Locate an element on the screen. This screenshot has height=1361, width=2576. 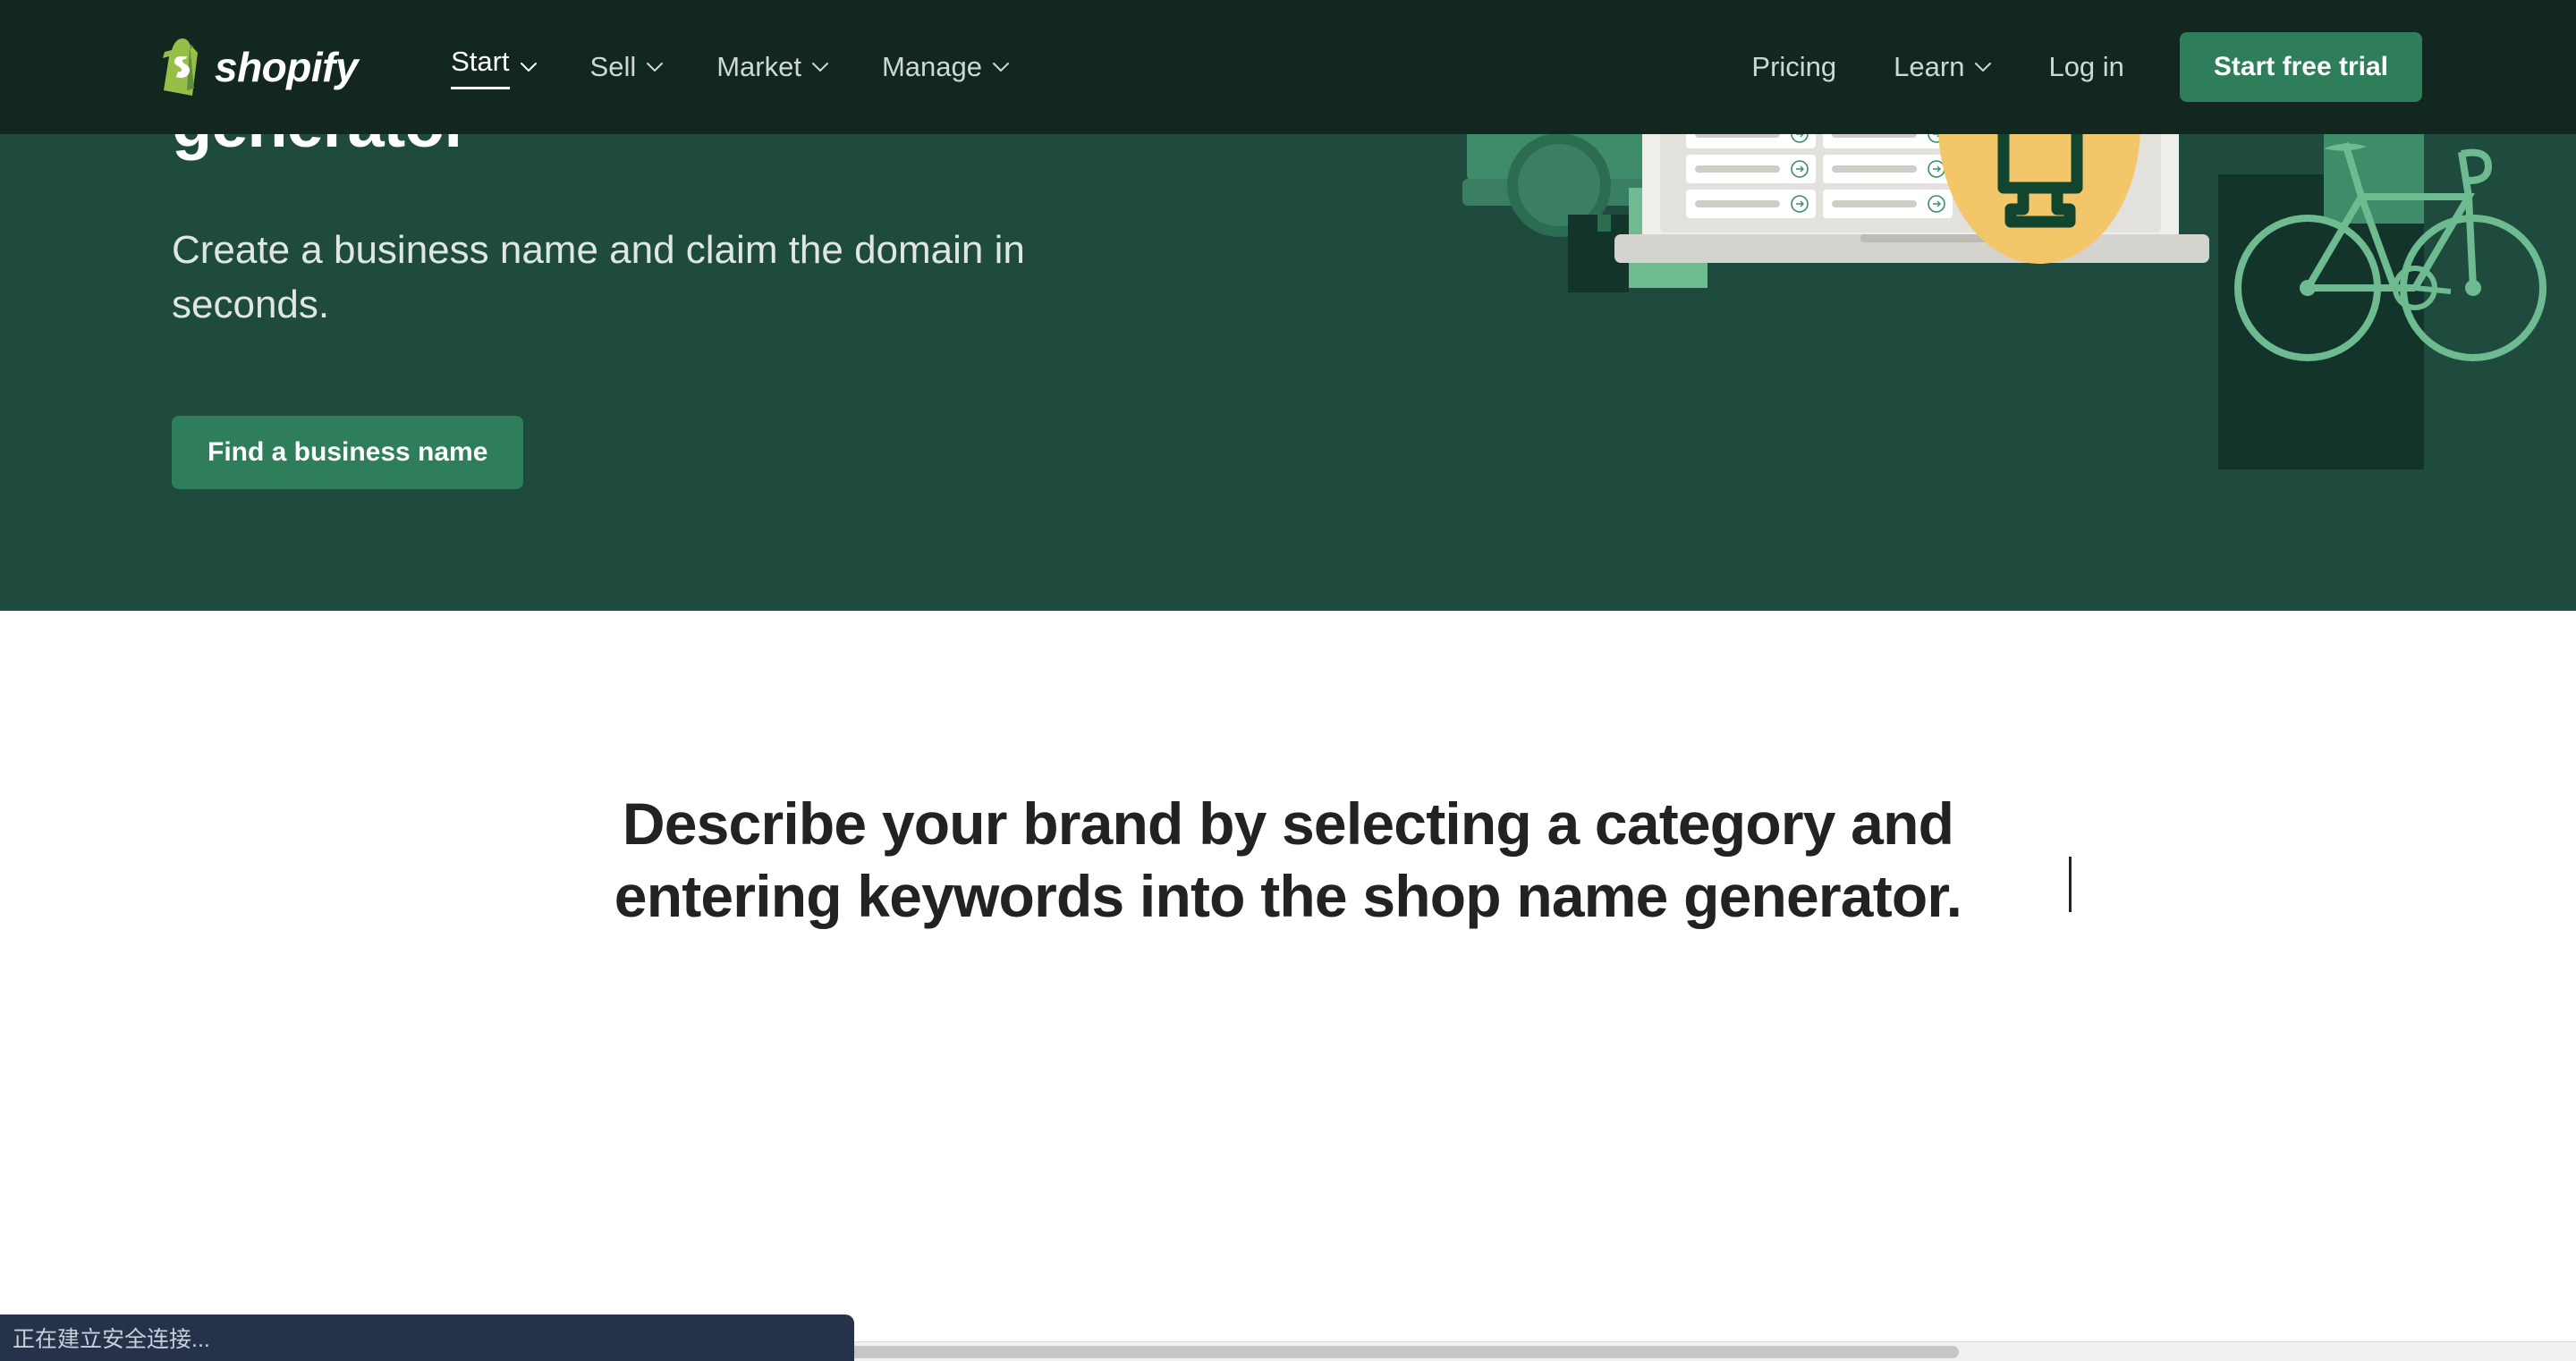
shopify-logo: shopify is located at coordinates (256, 67).